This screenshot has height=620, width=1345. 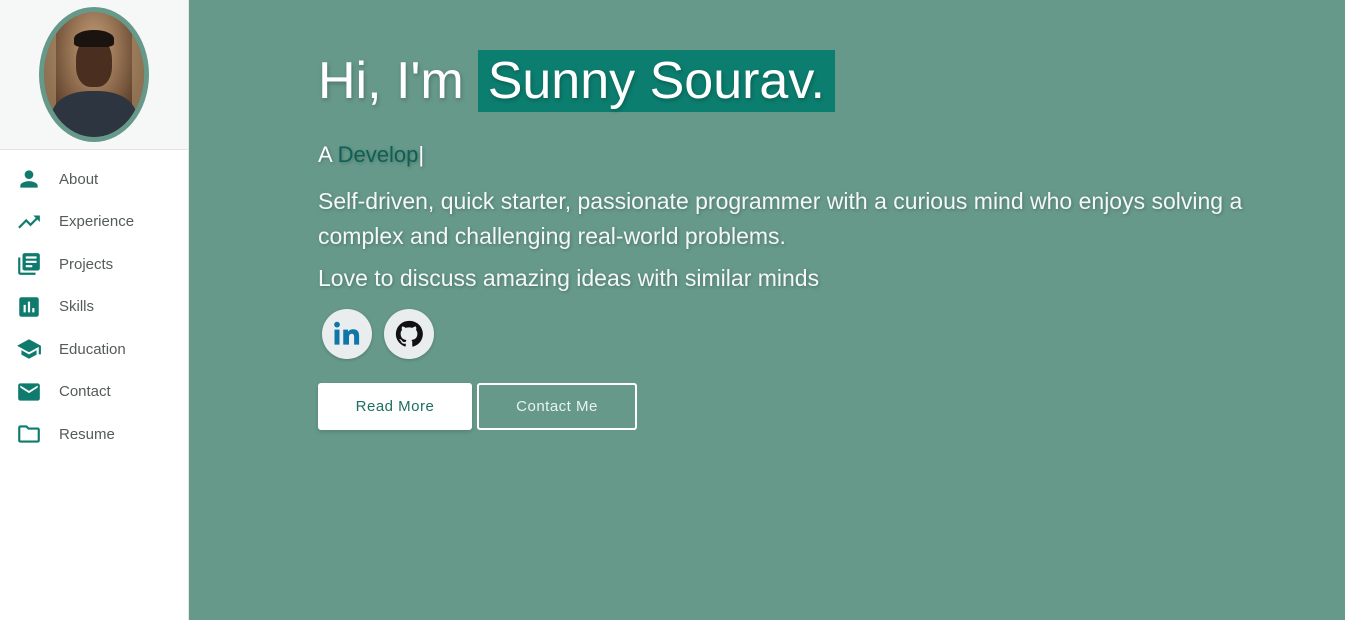 What do you see at coordinates (325, 154) in the screenshot?
I see `role-prefix: A` at bounding box center [325, 154].